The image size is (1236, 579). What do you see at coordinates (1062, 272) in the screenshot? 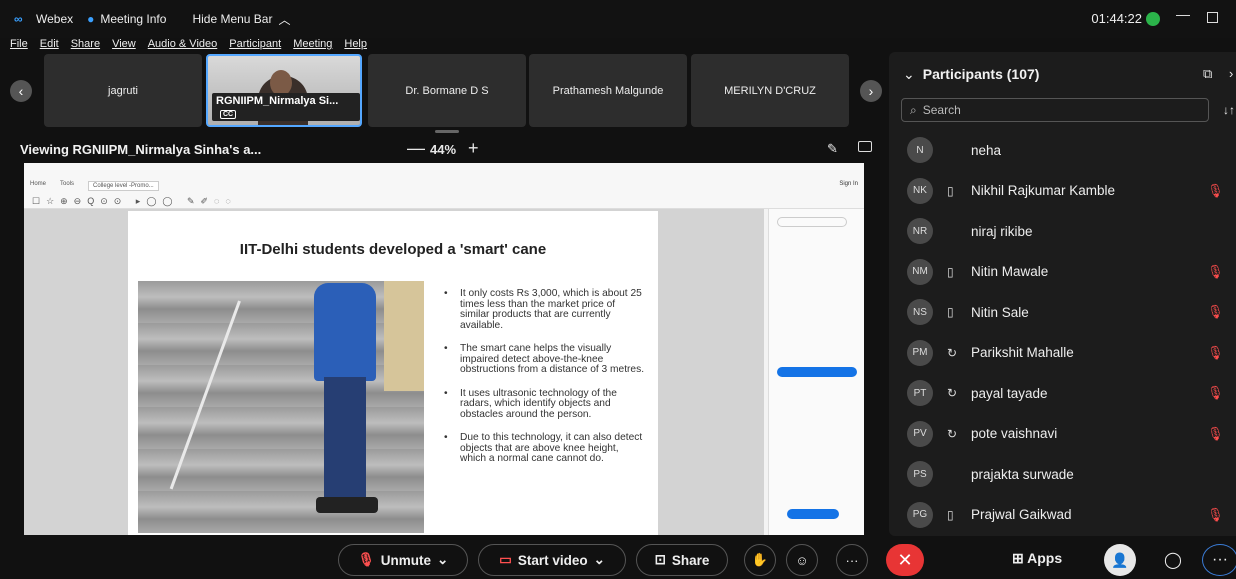
I see `participant-row: NM ▯ Nitin Mawale 🎙` at bounding box center [1062, 272].